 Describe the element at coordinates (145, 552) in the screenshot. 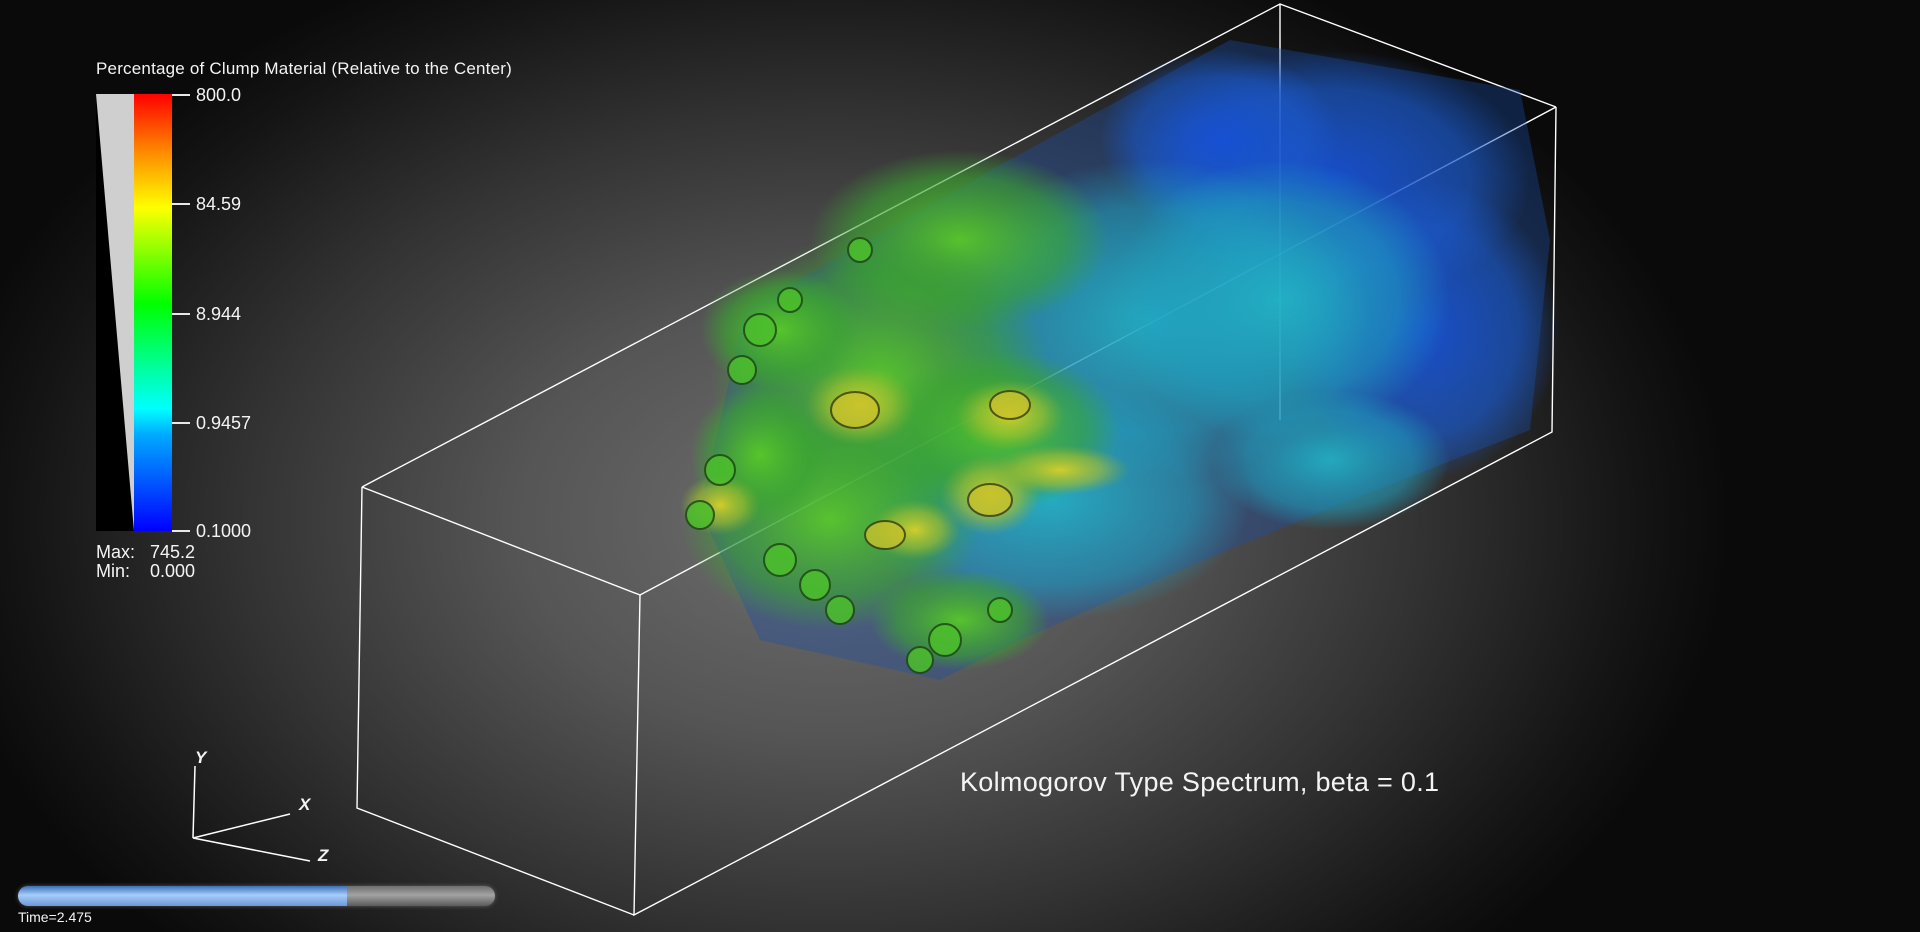

I see `legend-max-row: Max: 745.2` at that location.